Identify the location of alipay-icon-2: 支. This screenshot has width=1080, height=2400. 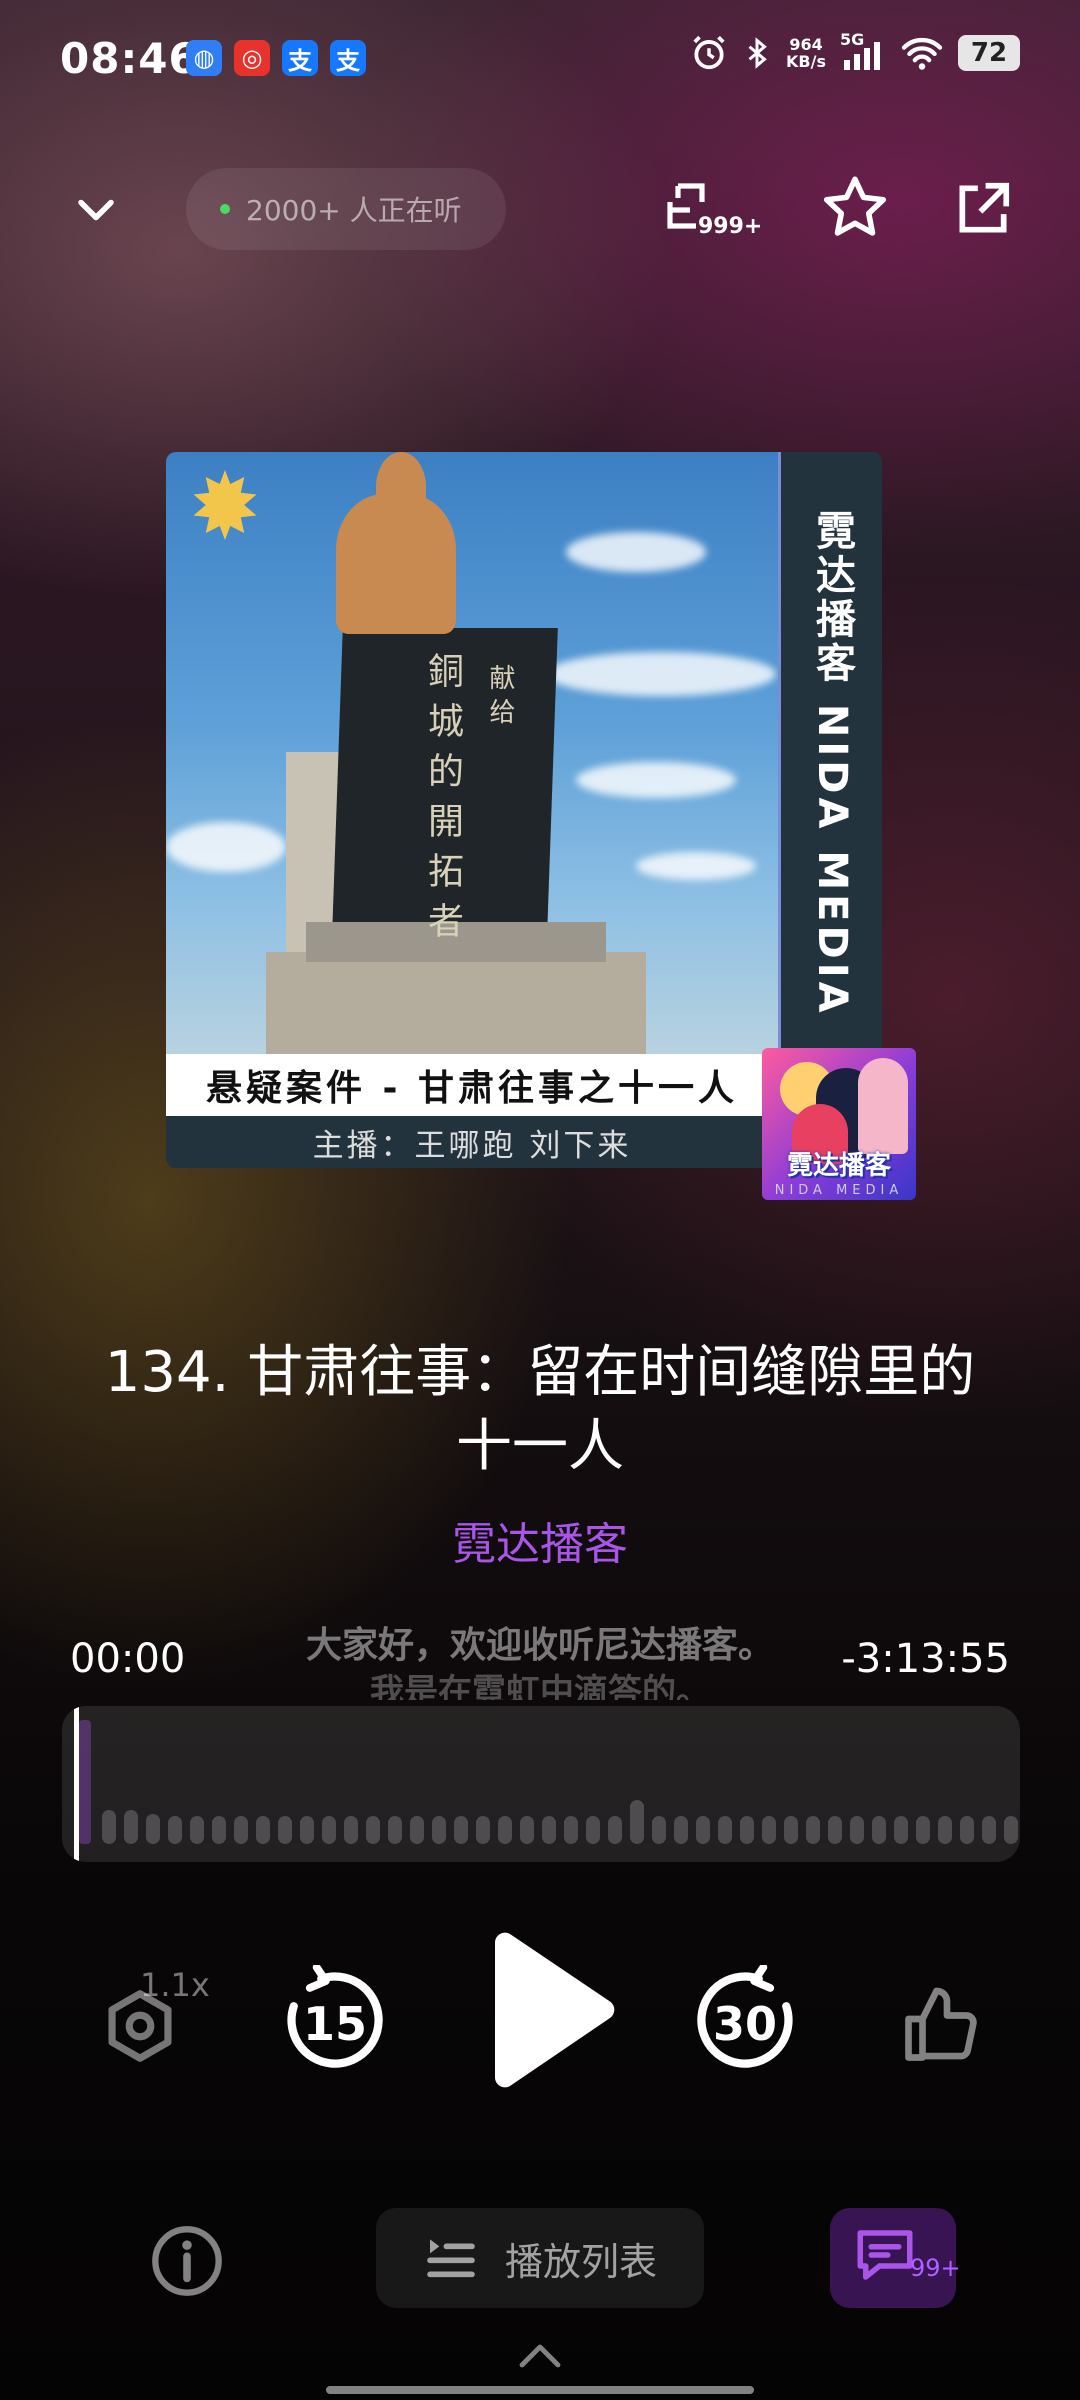
(348, 58).